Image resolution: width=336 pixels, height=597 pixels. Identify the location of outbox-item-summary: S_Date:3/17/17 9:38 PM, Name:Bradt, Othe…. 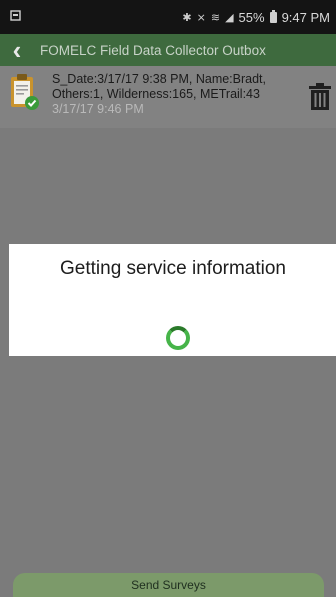
(159, 86).